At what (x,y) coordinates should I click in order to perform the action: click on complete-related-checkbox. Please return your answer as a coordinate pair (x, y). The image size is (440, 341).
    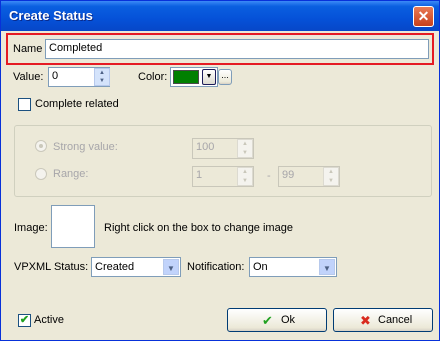
    Looking at the image, I should click on (24, 104).